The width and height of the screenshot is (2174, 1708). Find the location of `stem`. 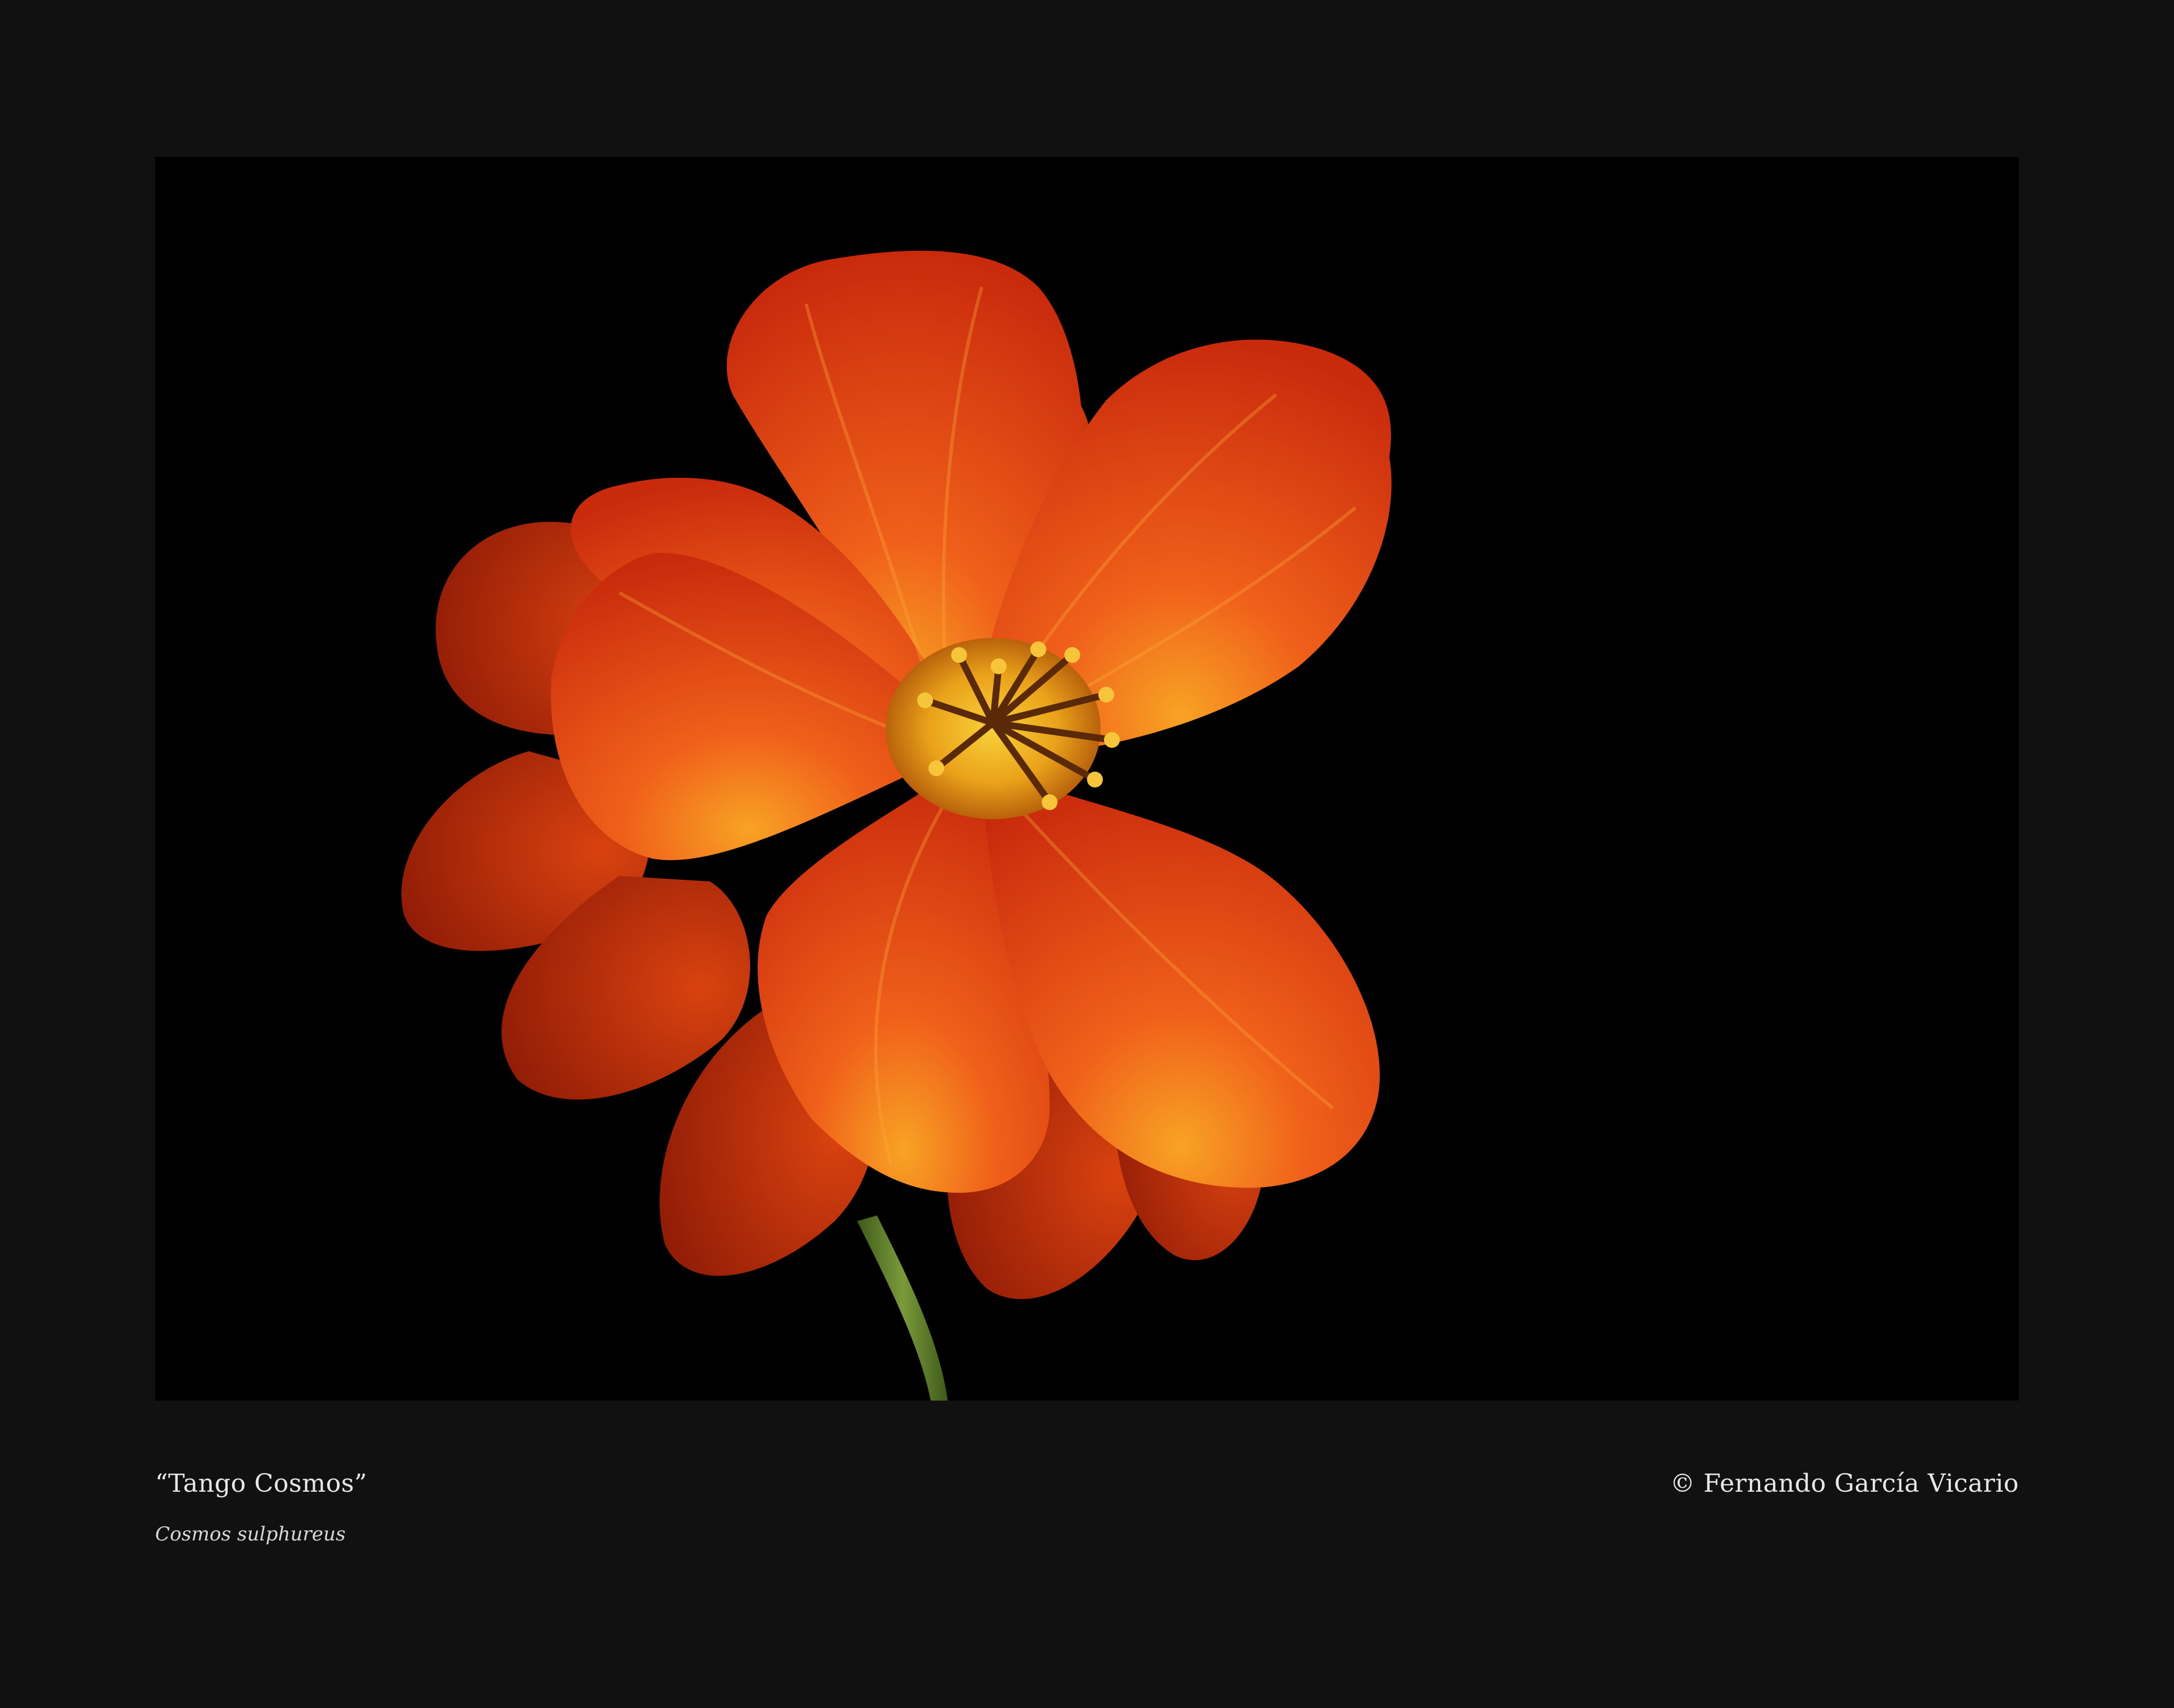

stem is located at coordinates (903, 1308).